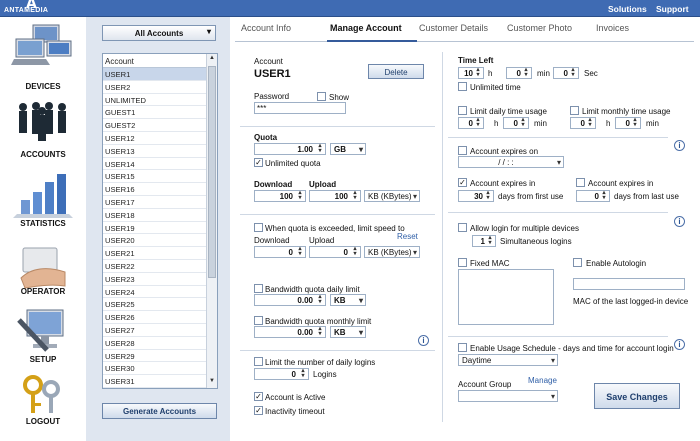 The height and width of the screenshot is (441, 700). Describe the element at coordinates (348, 332) in the screenshot. I see `bandwidth-monthly-unit-select: KB` at that location.